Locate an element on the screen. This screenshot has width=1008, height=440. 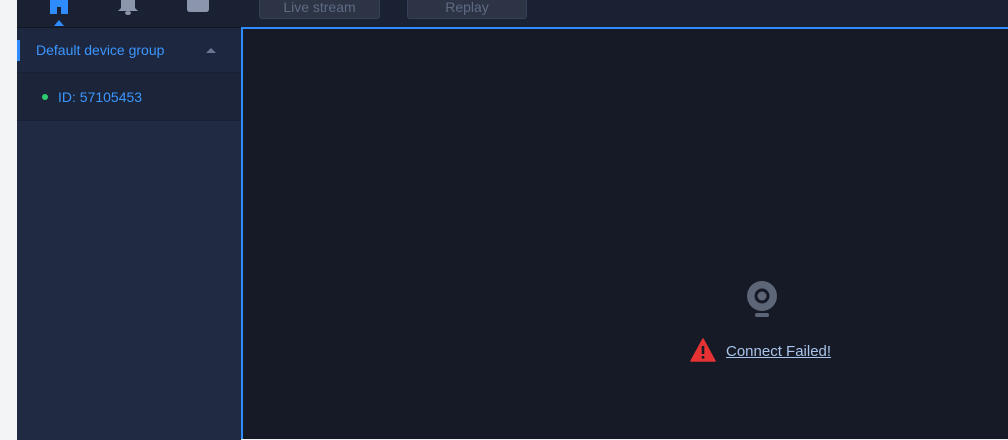
collapse-caret-icon is located at coordinates (211, 50).